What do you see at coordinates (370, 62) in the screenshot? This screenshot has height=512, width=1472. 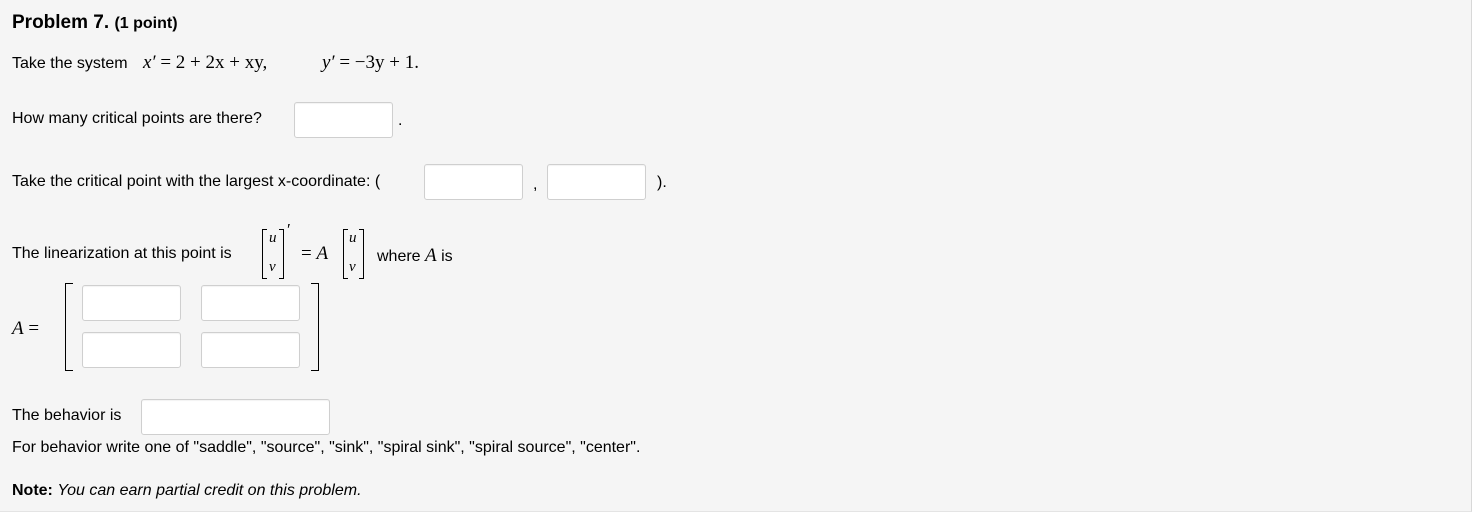 I see `system-equation-y: y′ = −3y + 1.` at bounding box center [370, 62].